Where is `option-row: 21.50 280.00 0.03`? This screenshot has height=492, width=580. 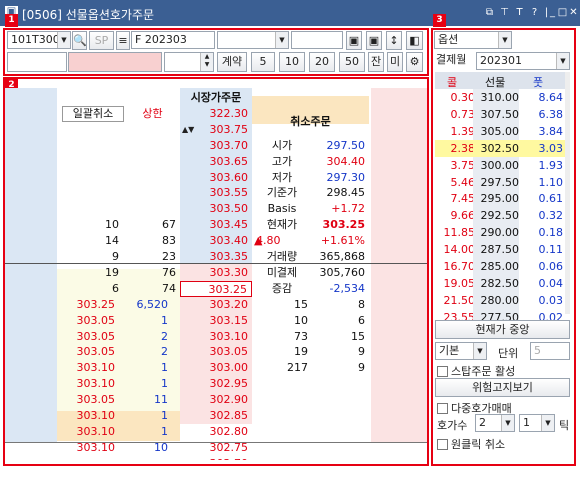 option-row: 21.50 280.00 0.03 is located at coordinates (500, 300).